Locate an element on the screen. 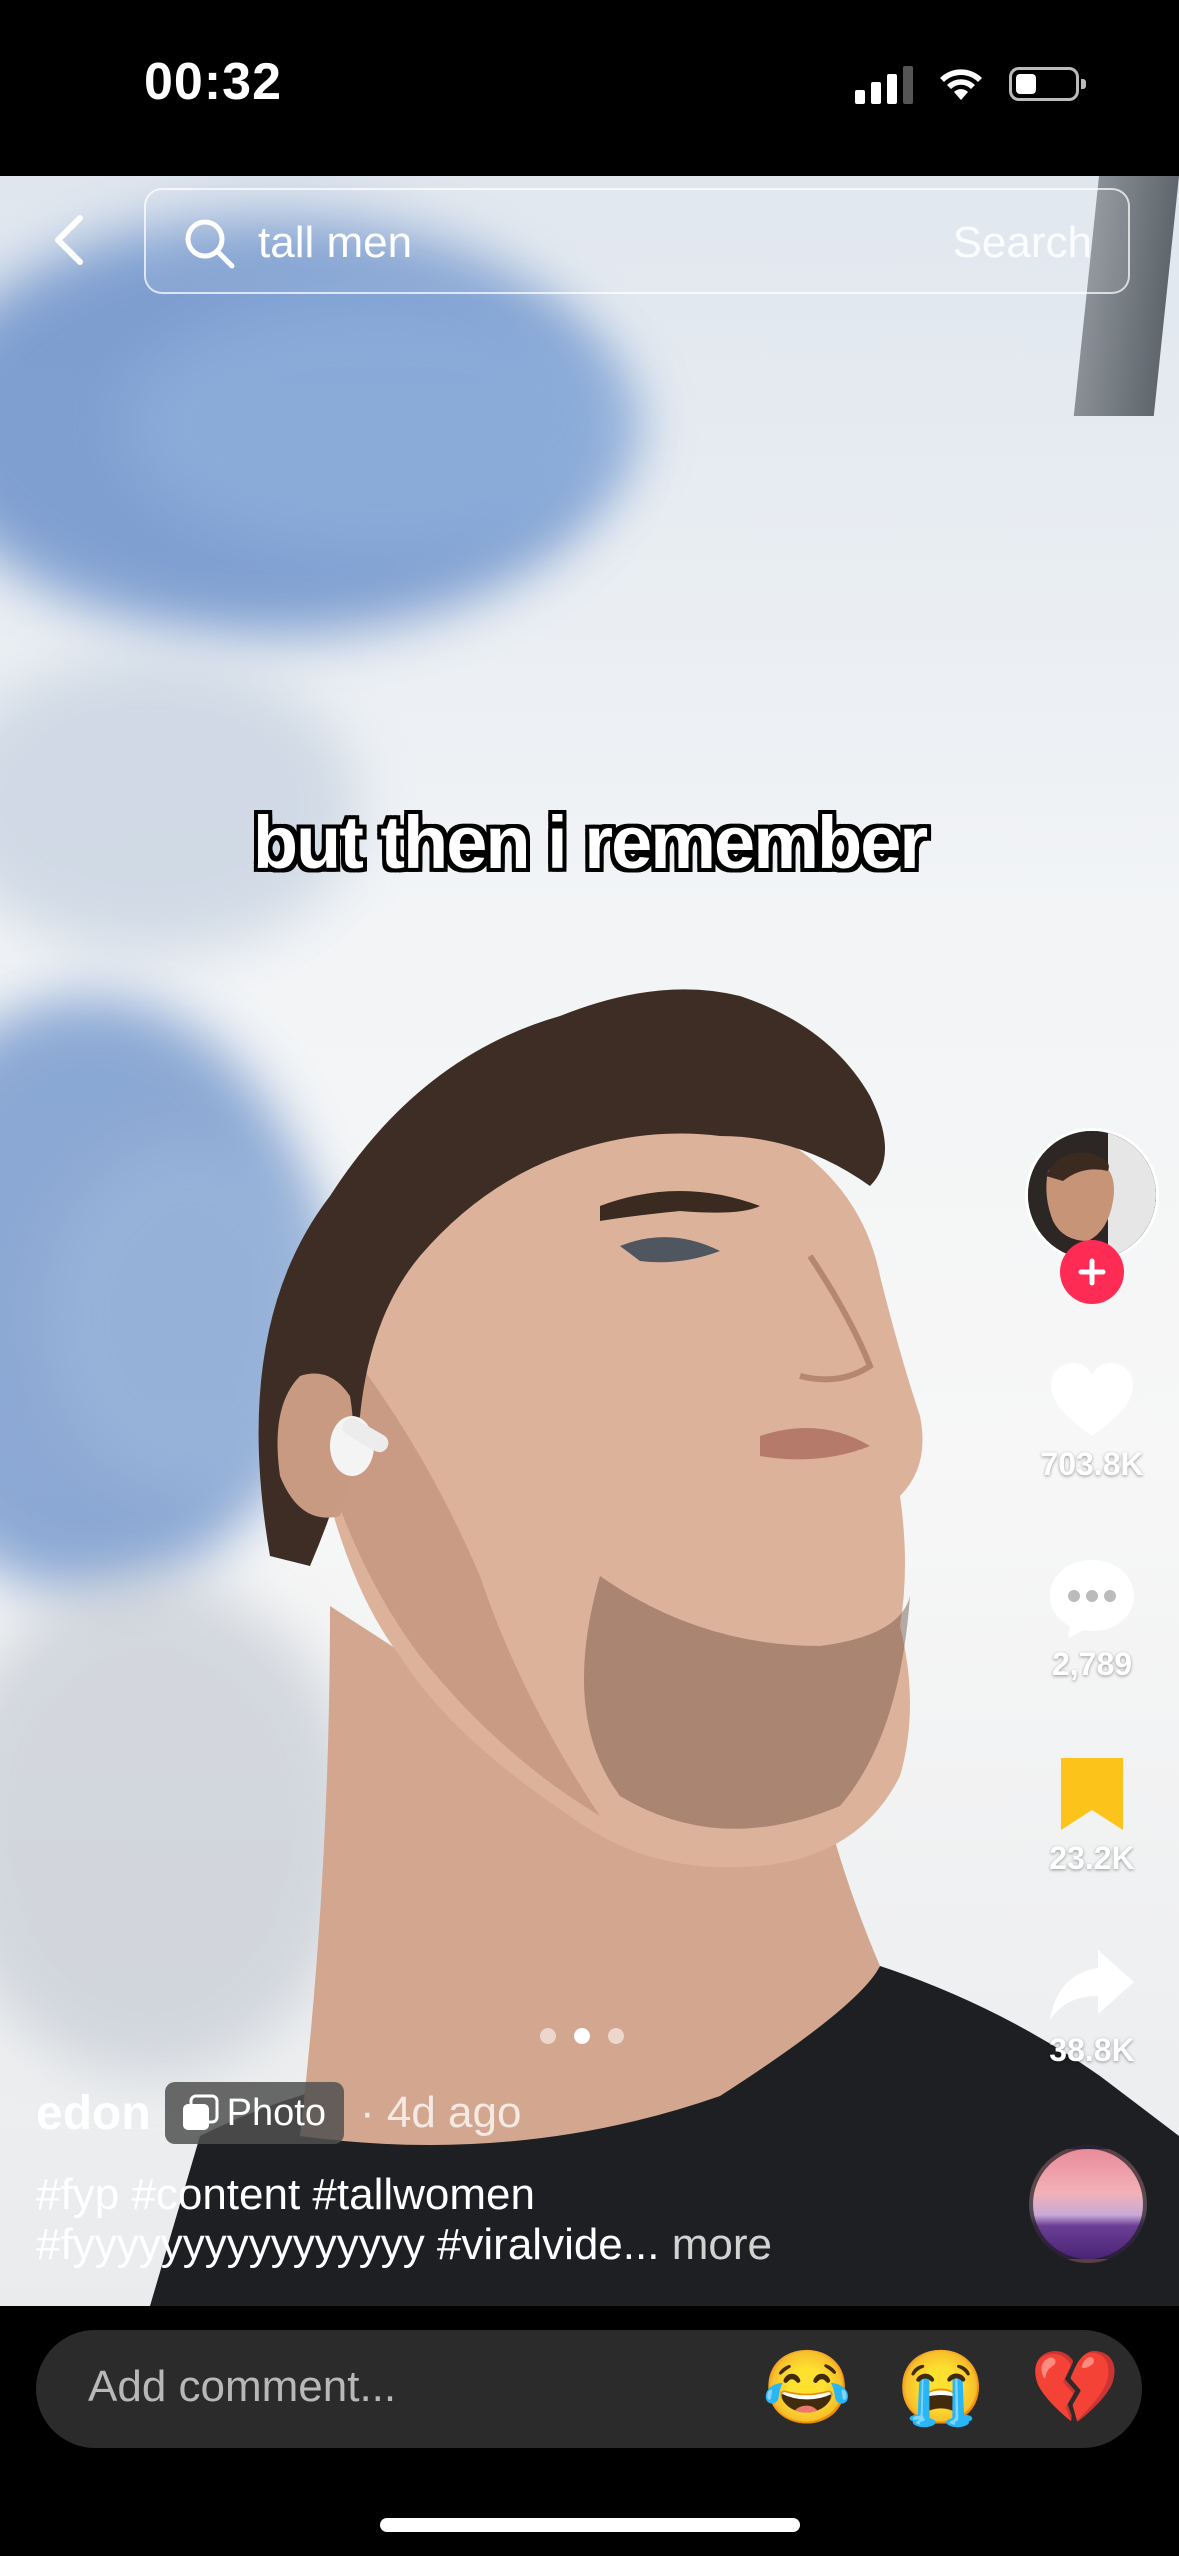 This screenshot has width=1179, height=2556. bookmark-icon is located at coordinates (1092, 1794).